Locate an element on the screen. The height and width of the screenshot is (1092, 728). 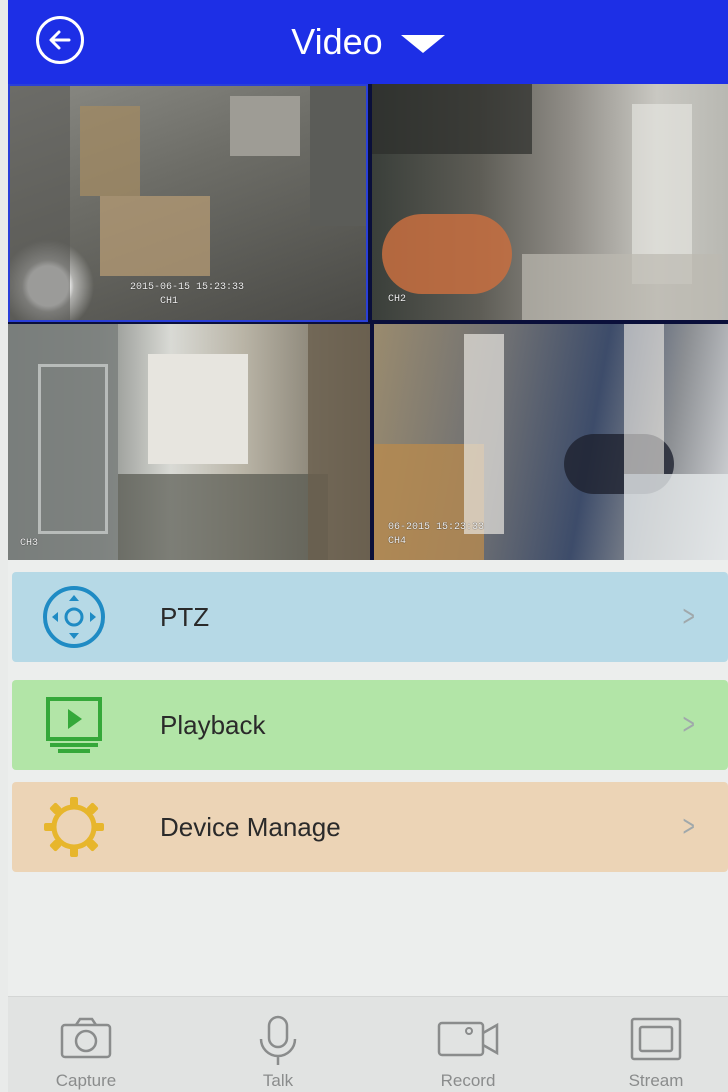
camera-label-2: CH2 is located at coordinates (397, 299).